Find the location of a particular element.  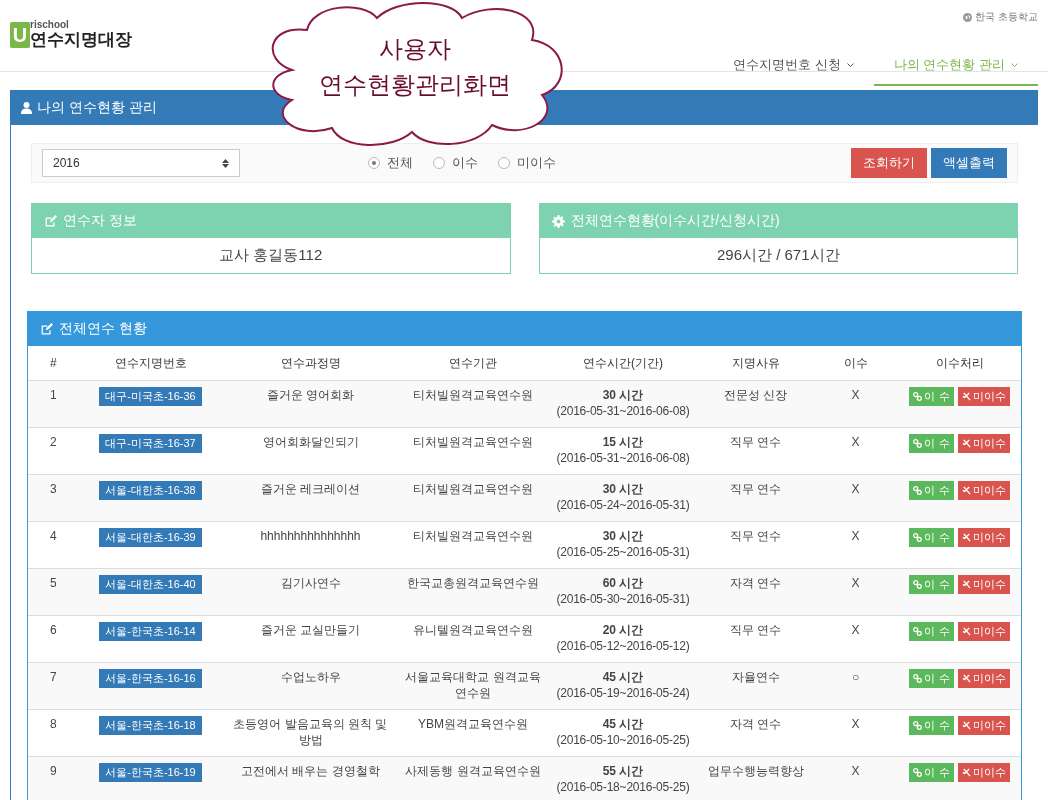

card-value: 296시간 / 671시간 is located at coordinates (778, 255).